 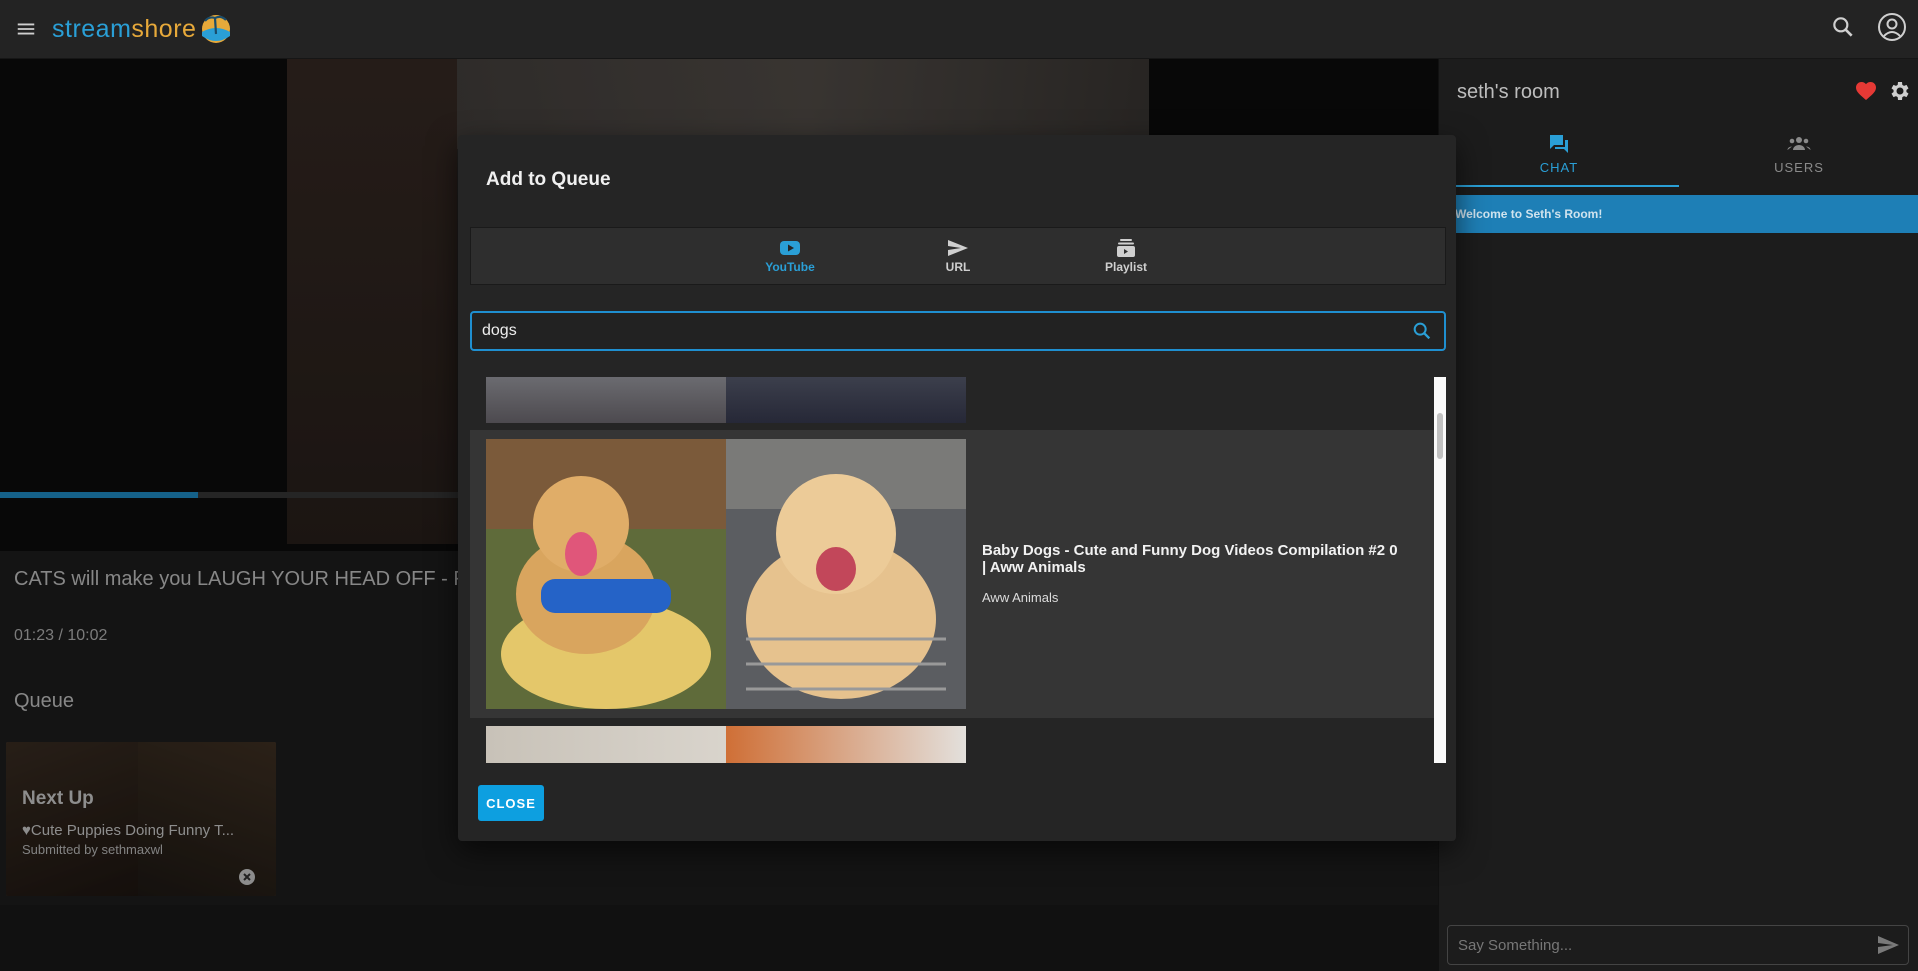 I want to click on menu-button, so click(x=26, y=29).